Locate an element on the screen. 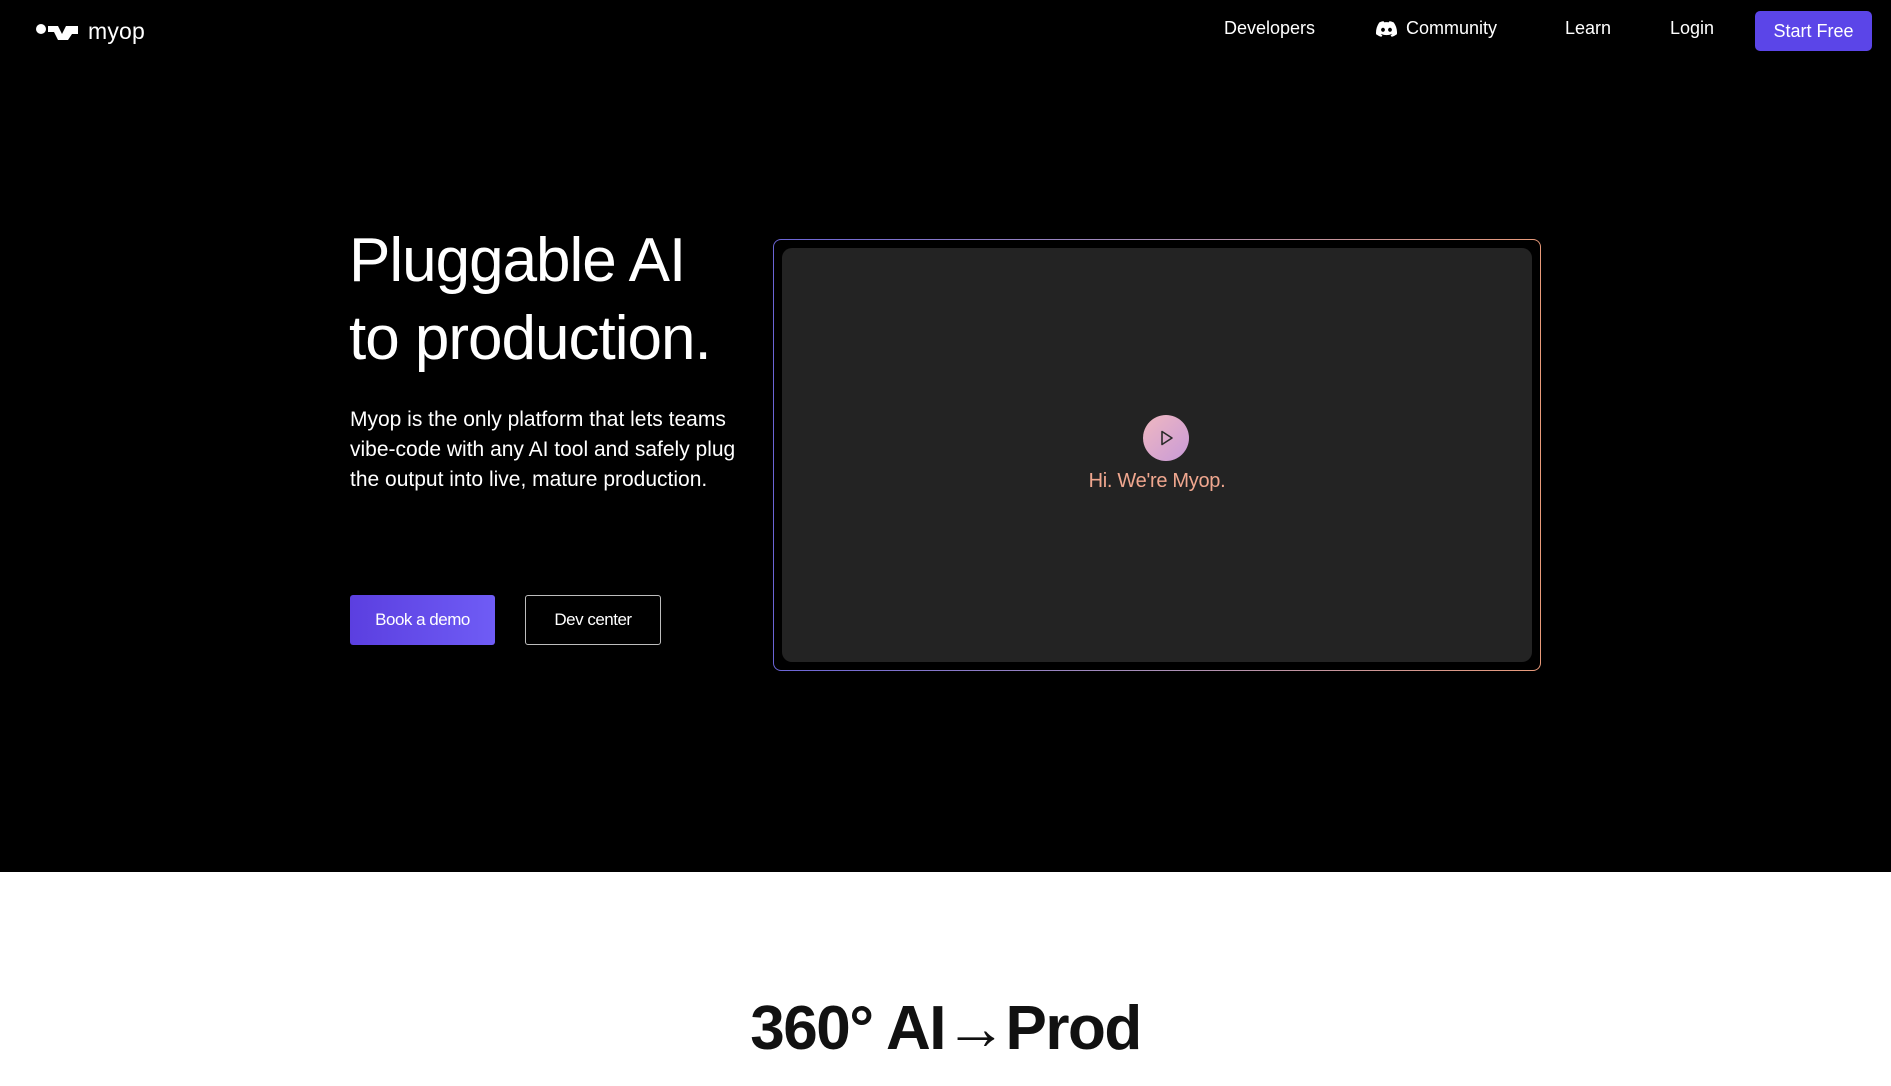 This screenshot has width=1891, height=1086. nav-link-label: Login is located at coordinates (1692, 28).